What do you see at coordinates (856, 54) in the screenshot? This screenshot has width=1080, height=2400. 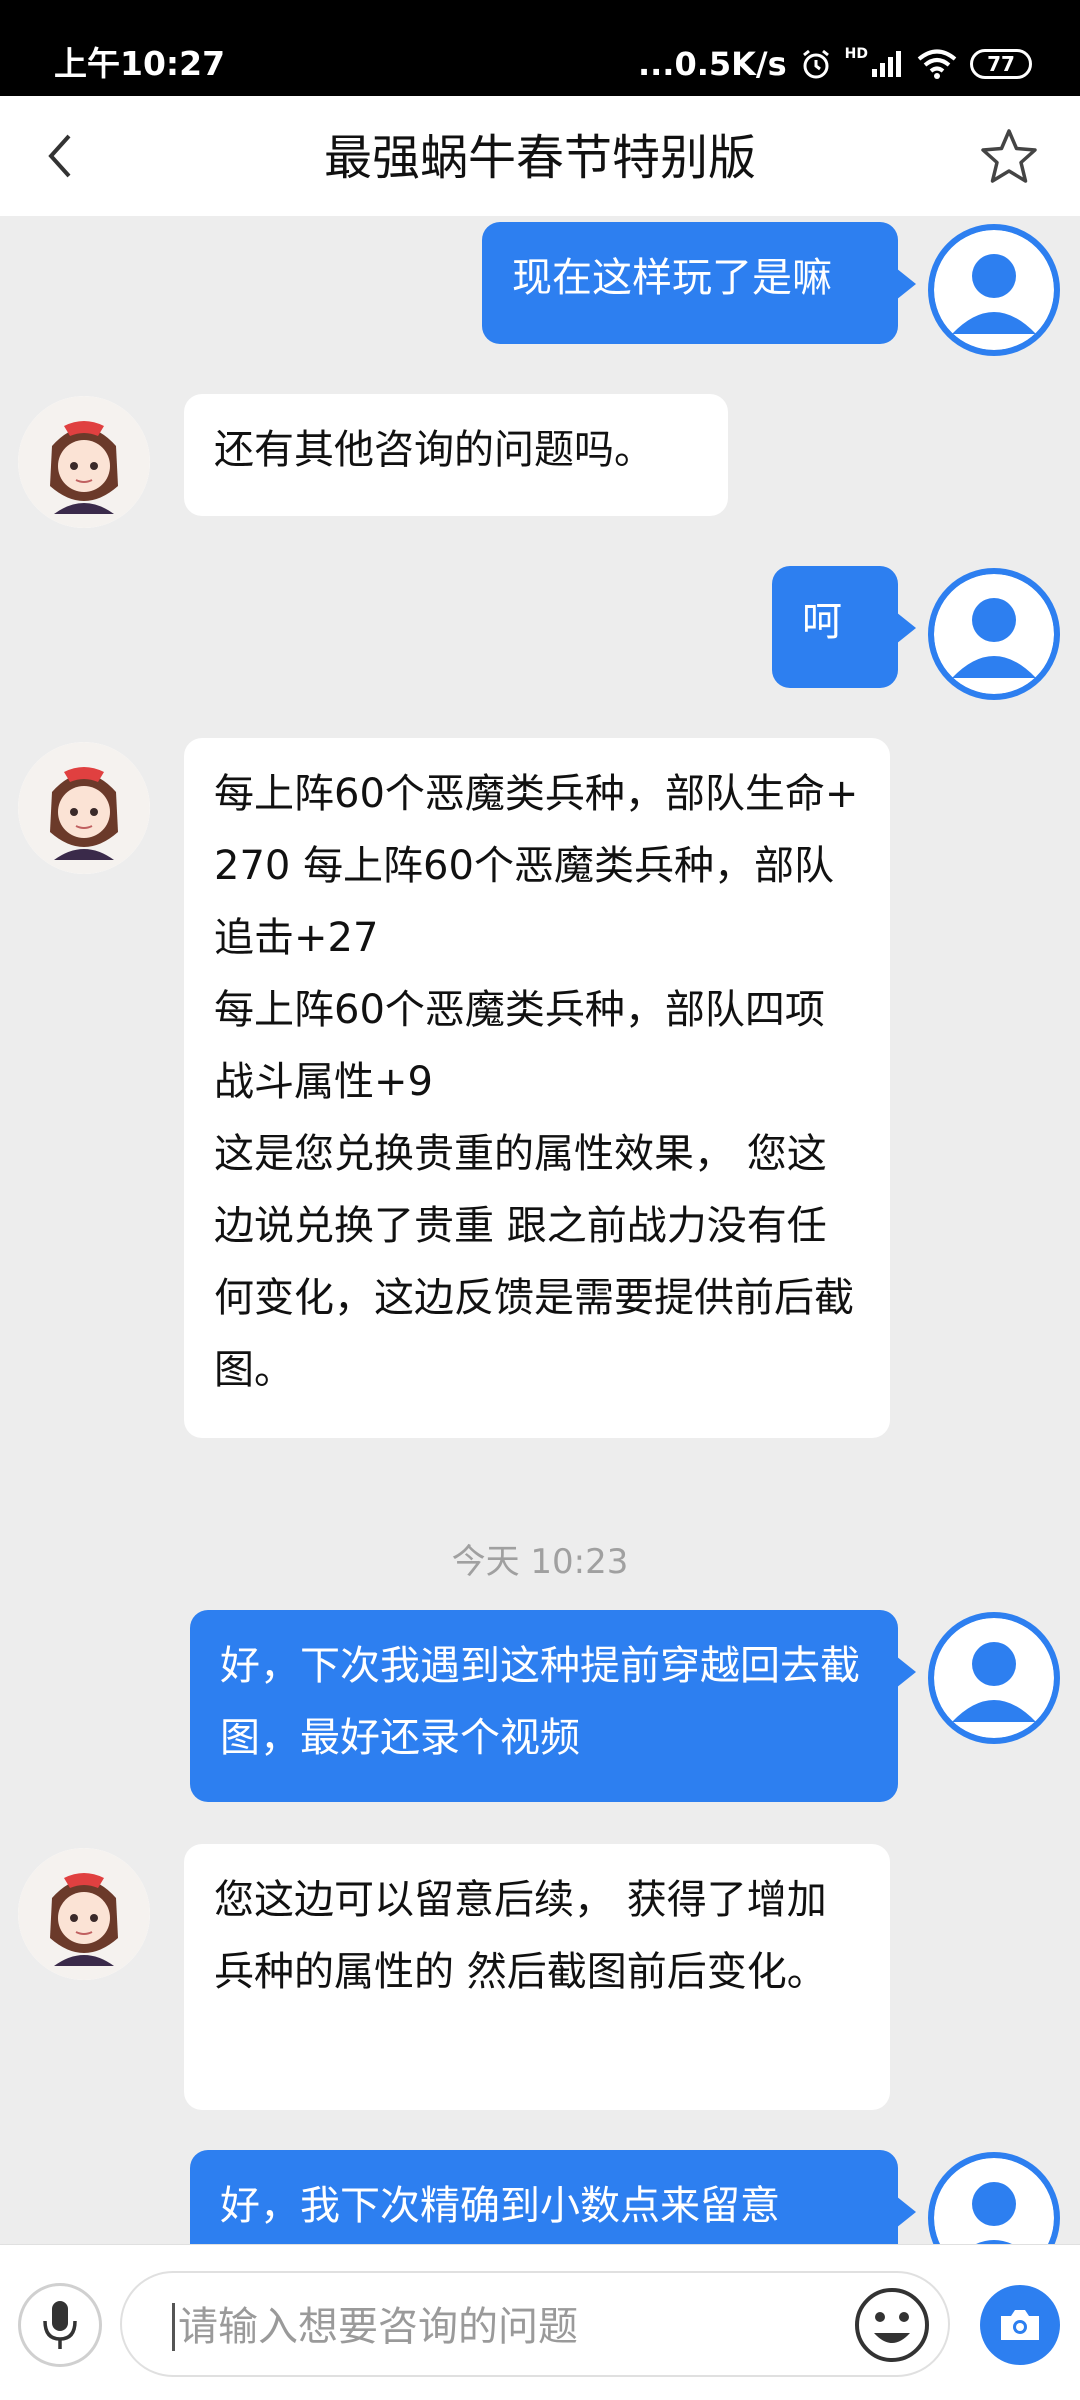 I see `hd-label: HD` at bounding box center [856, 54].